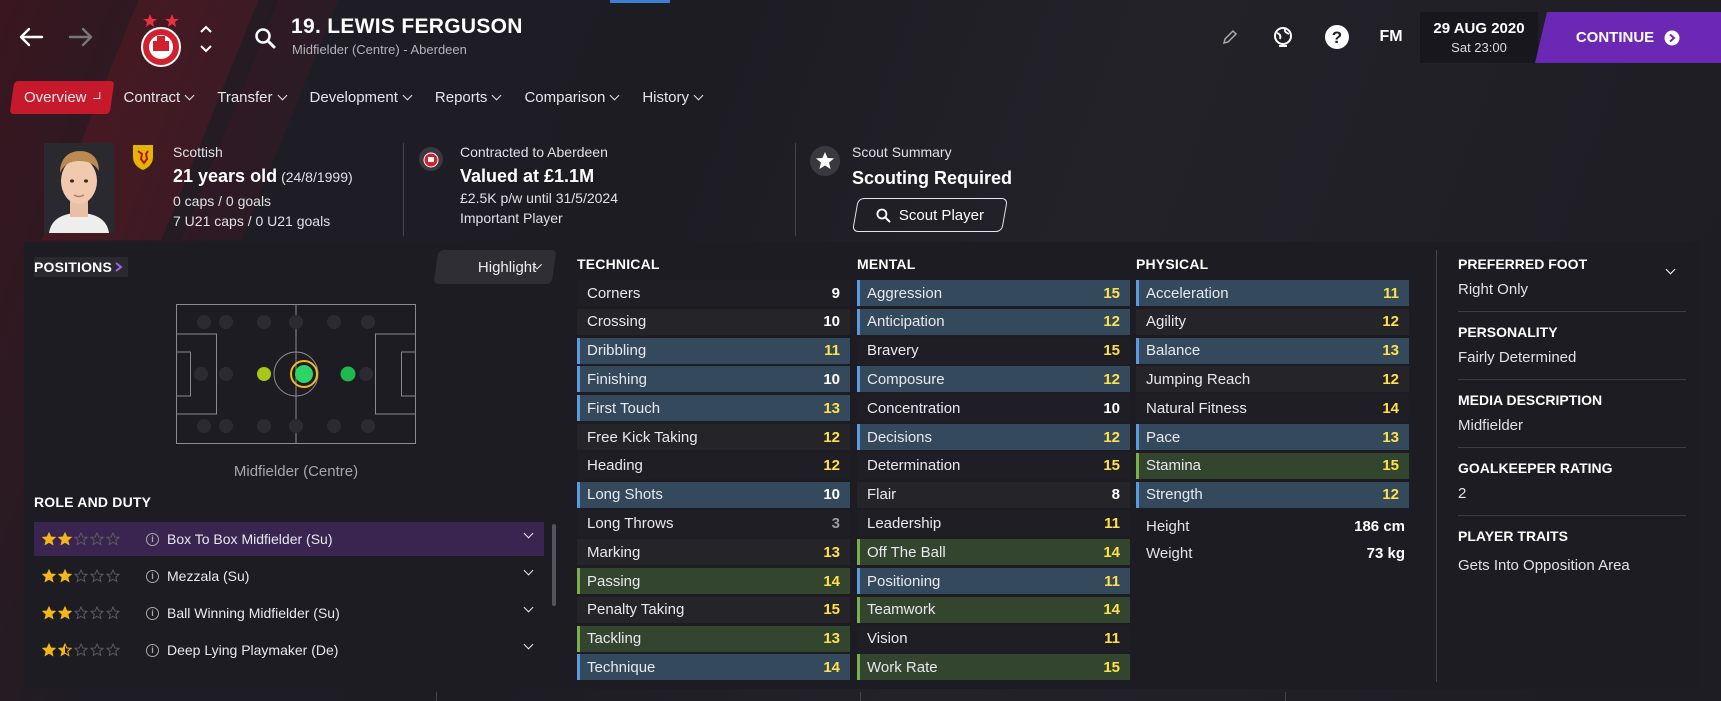 Image resolution: width=1721 pixels, height=701 pixels. I want to click on role-name: Deep Lying Playmaker (De), so click(253, 650).